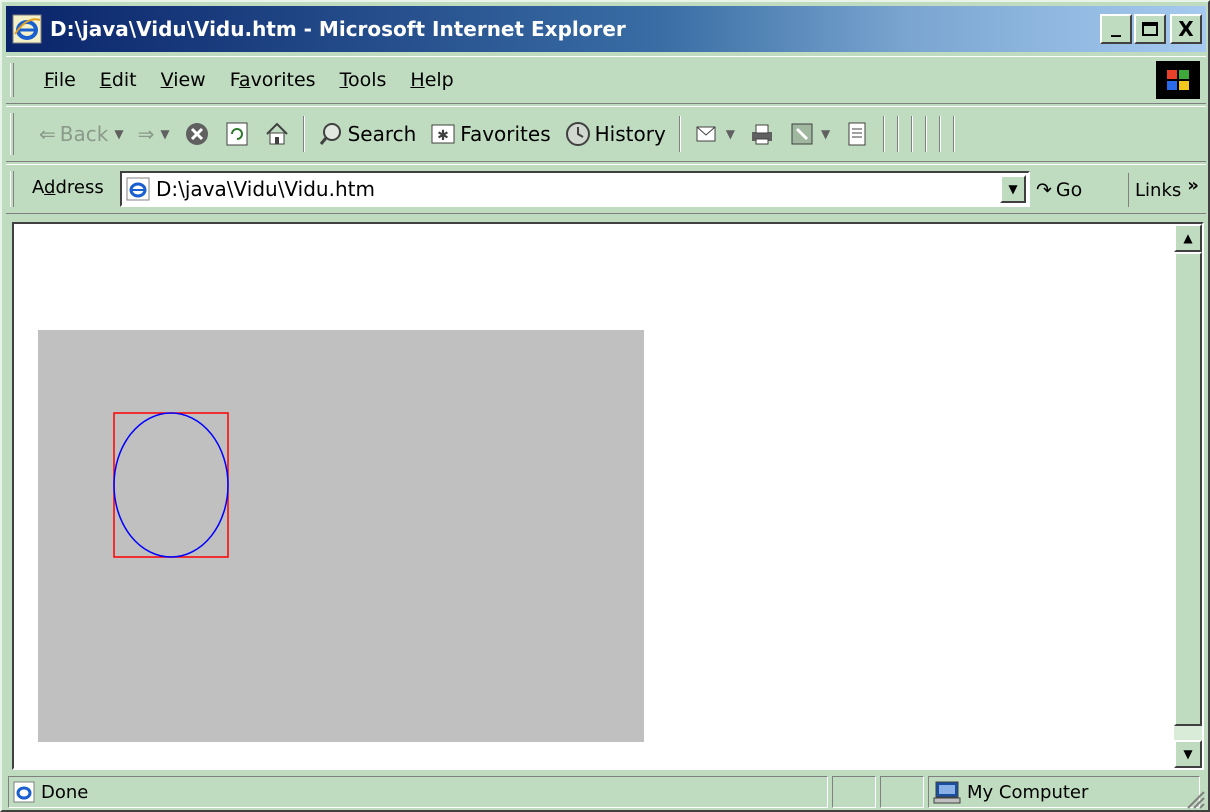 This screenshot has height=812, width=1210. I want to click on menu-file: File, so click(60, 80).